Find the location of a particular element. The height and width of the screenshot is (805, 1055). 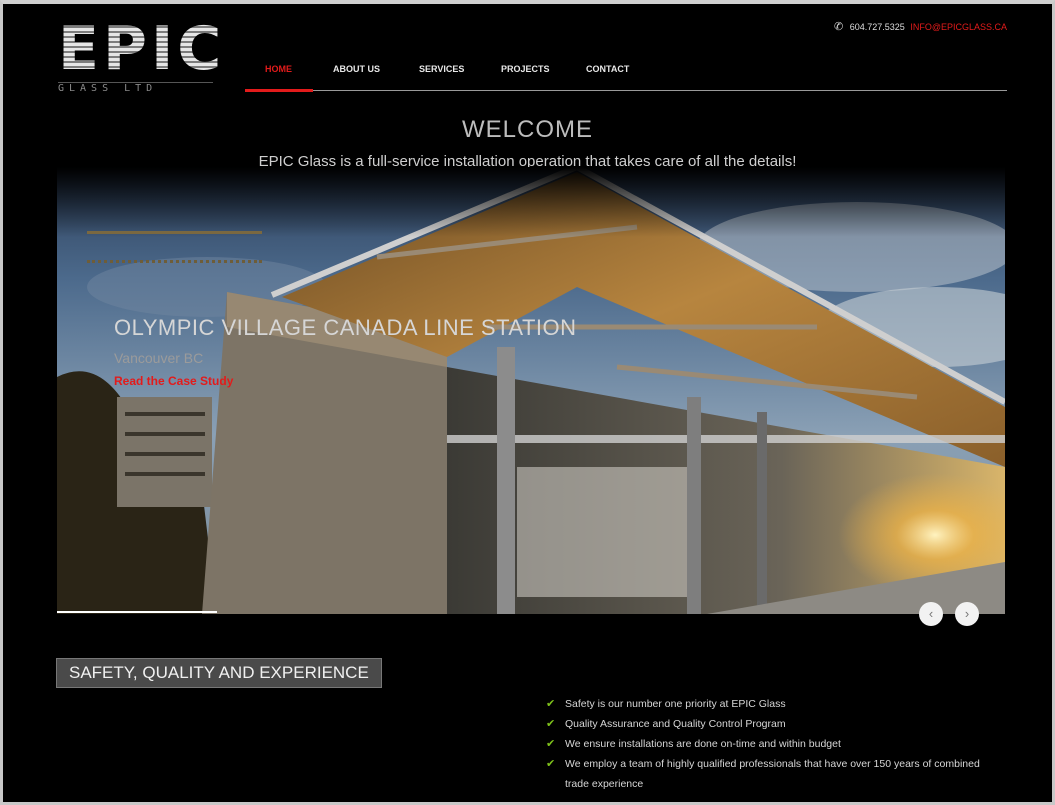

logo-wordmark: EPIC is located at coordinates (142, 49).